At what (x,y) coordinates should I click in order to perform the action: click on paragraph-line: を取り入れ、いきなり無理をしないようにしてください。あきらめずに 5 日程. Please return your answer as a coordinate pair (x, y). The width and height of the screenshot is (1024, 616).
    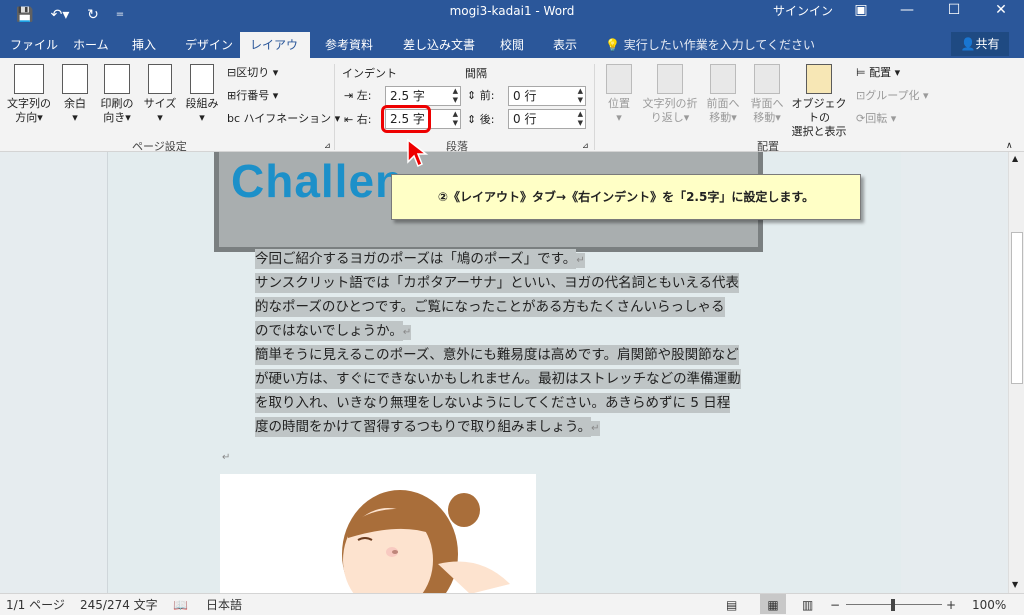
    Looking at the image, I should click on (493, 403).